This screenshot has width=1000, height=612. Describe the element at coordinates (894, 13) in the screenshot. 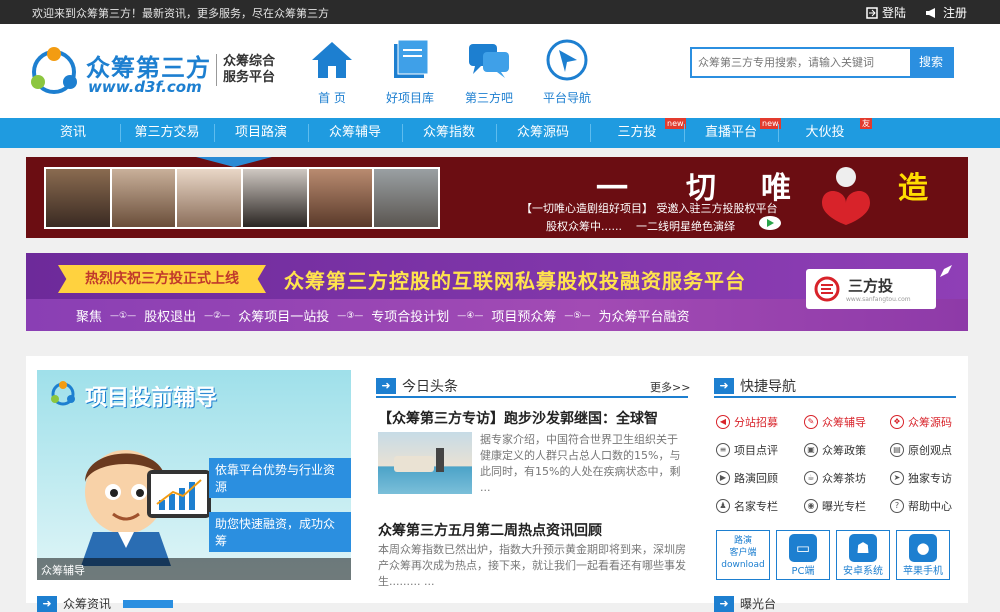

I see `login-label: 登陆` at that location.